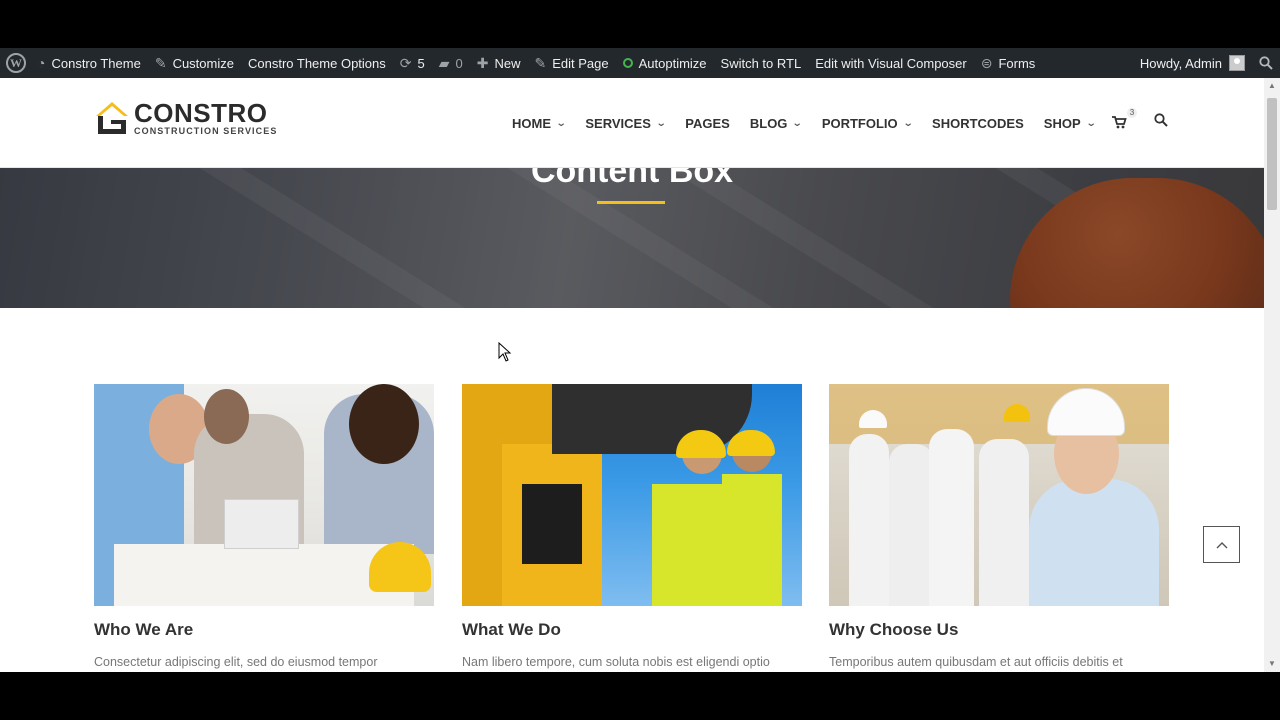 The width and height of the screenshot is (1280, 720). I want to click on plus-icon: ✚, so click(482, 62).